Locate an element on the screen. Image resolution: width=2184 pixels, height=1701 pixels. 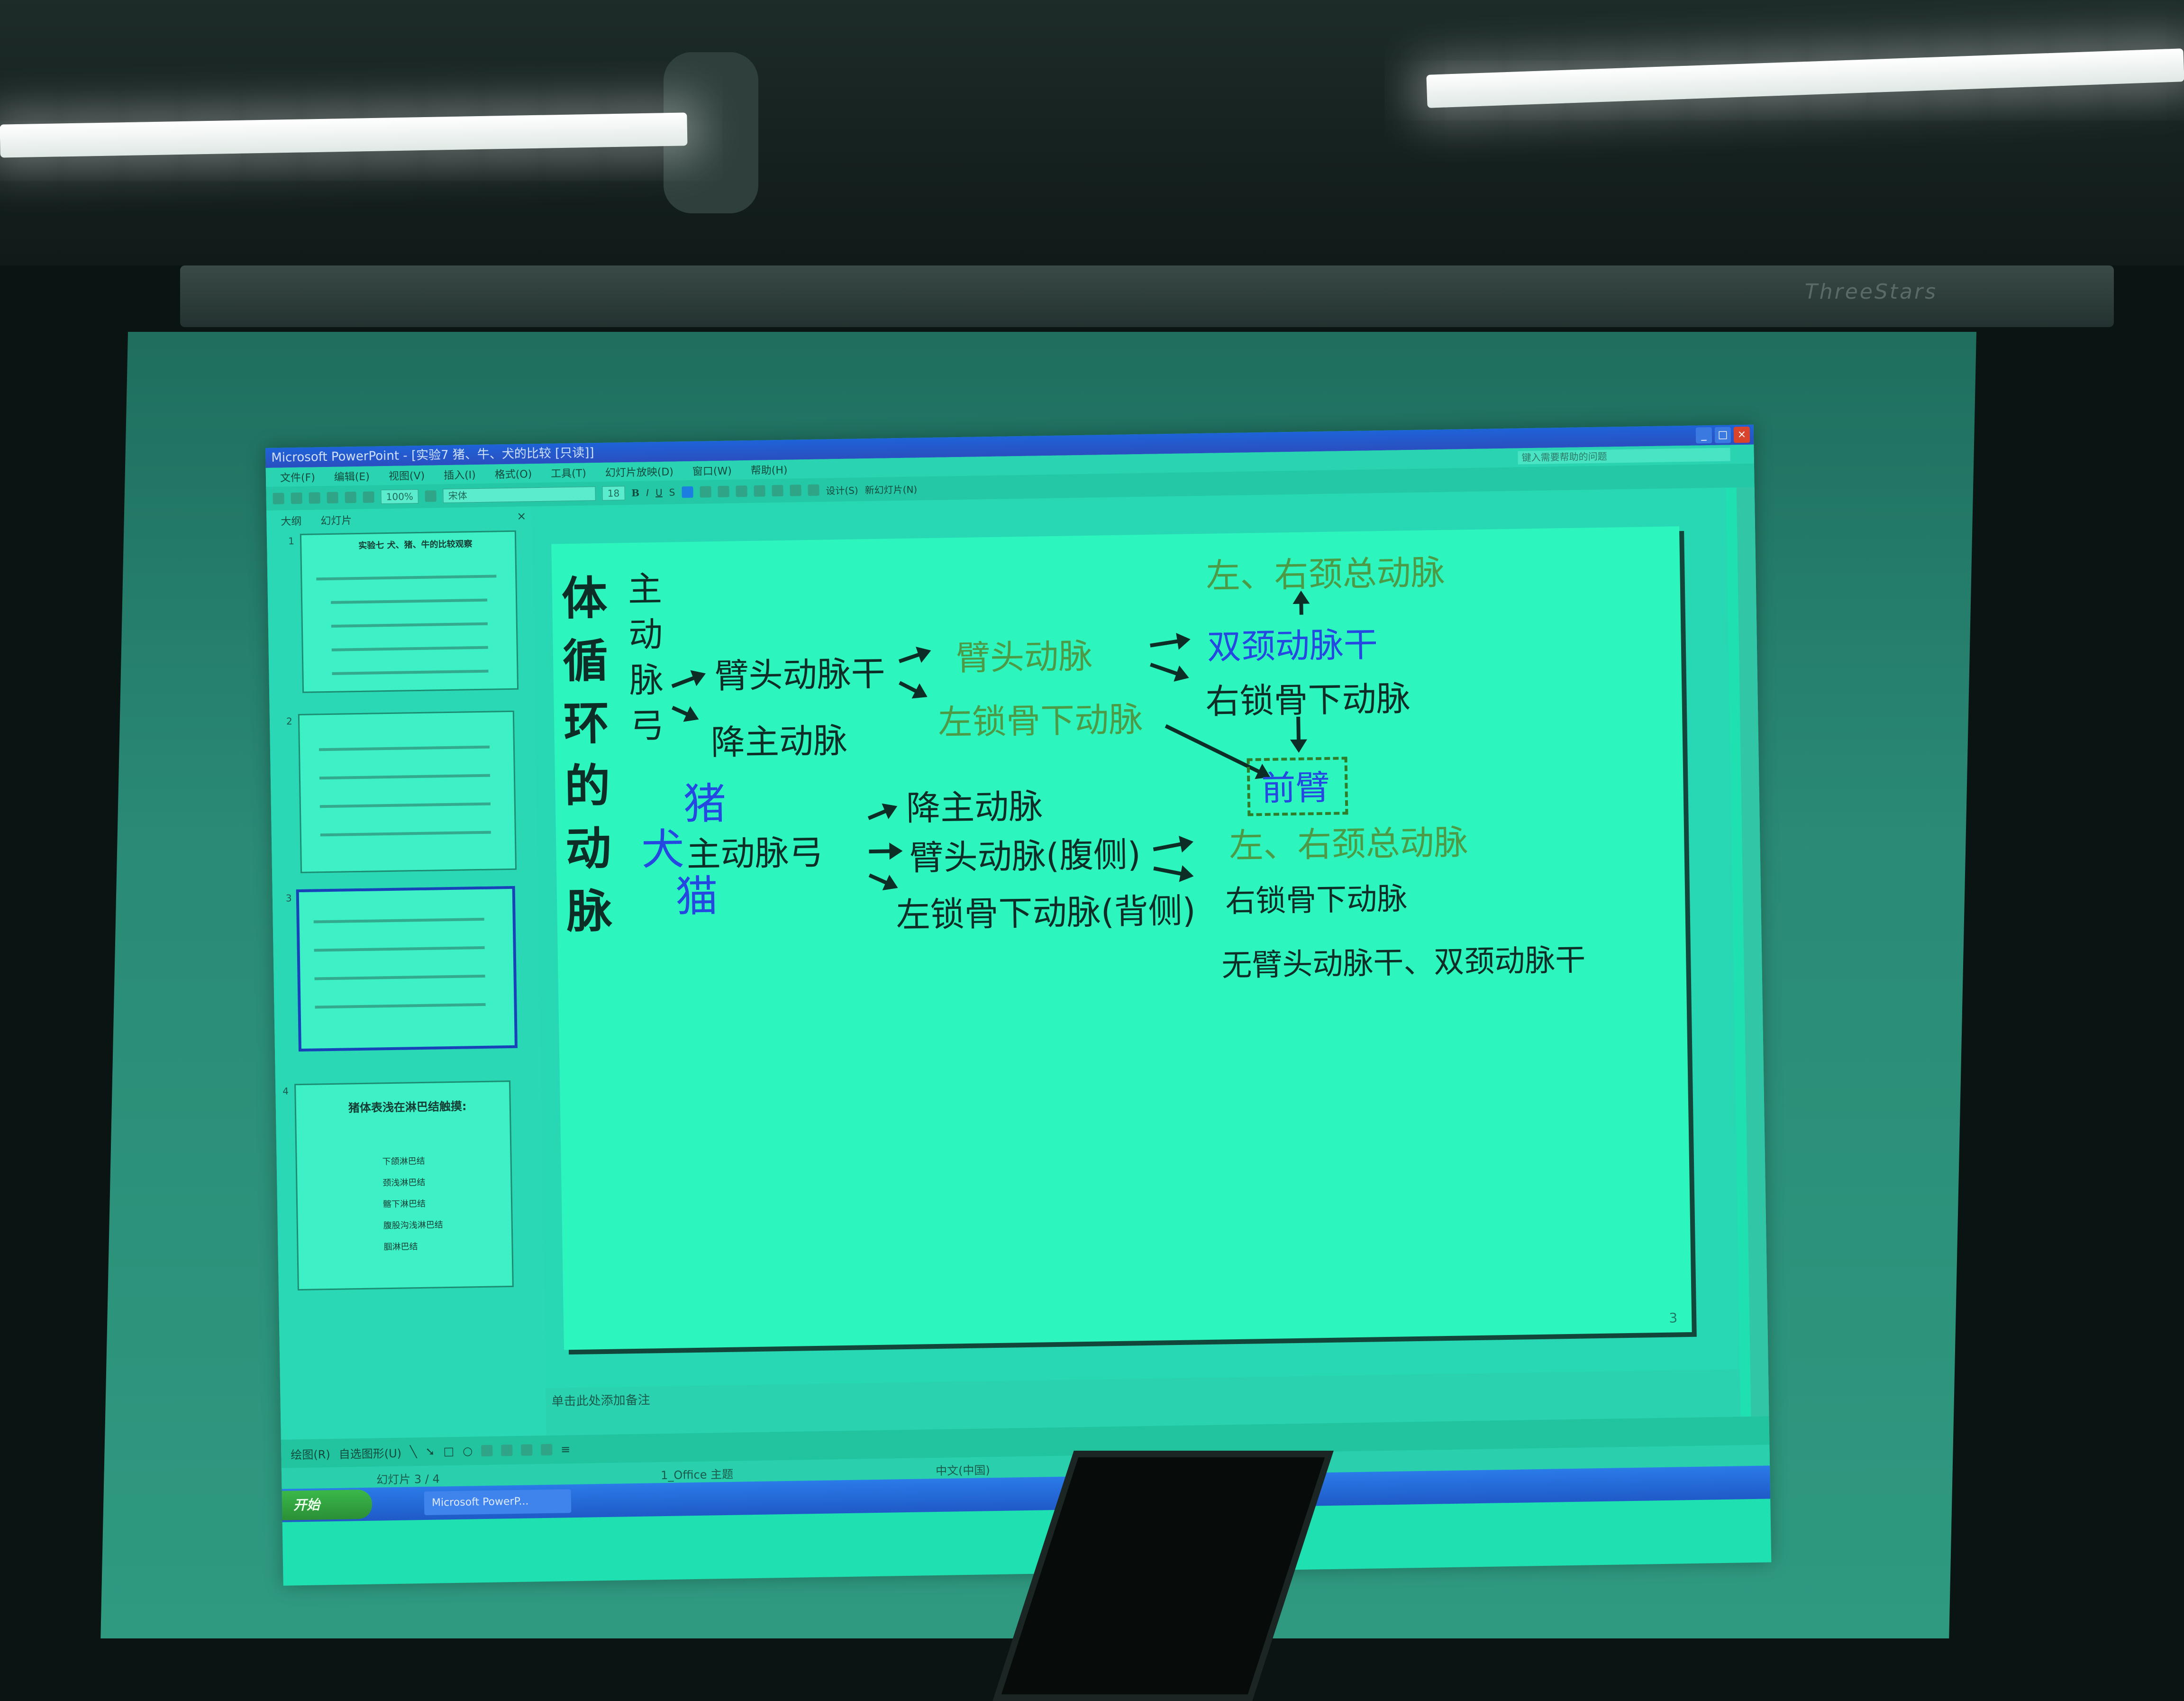
brachiocephalic-ventral-label: 臂头动脉(腹侧) is located at coordinates (1025, 856).